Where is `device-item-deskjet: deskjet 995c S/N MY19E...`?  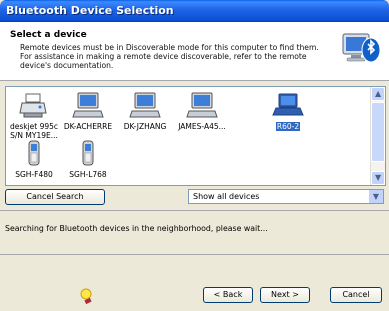
device-item-deskjet: deskjet 995c S/N MY19E... is located at coordinates (34, 115).